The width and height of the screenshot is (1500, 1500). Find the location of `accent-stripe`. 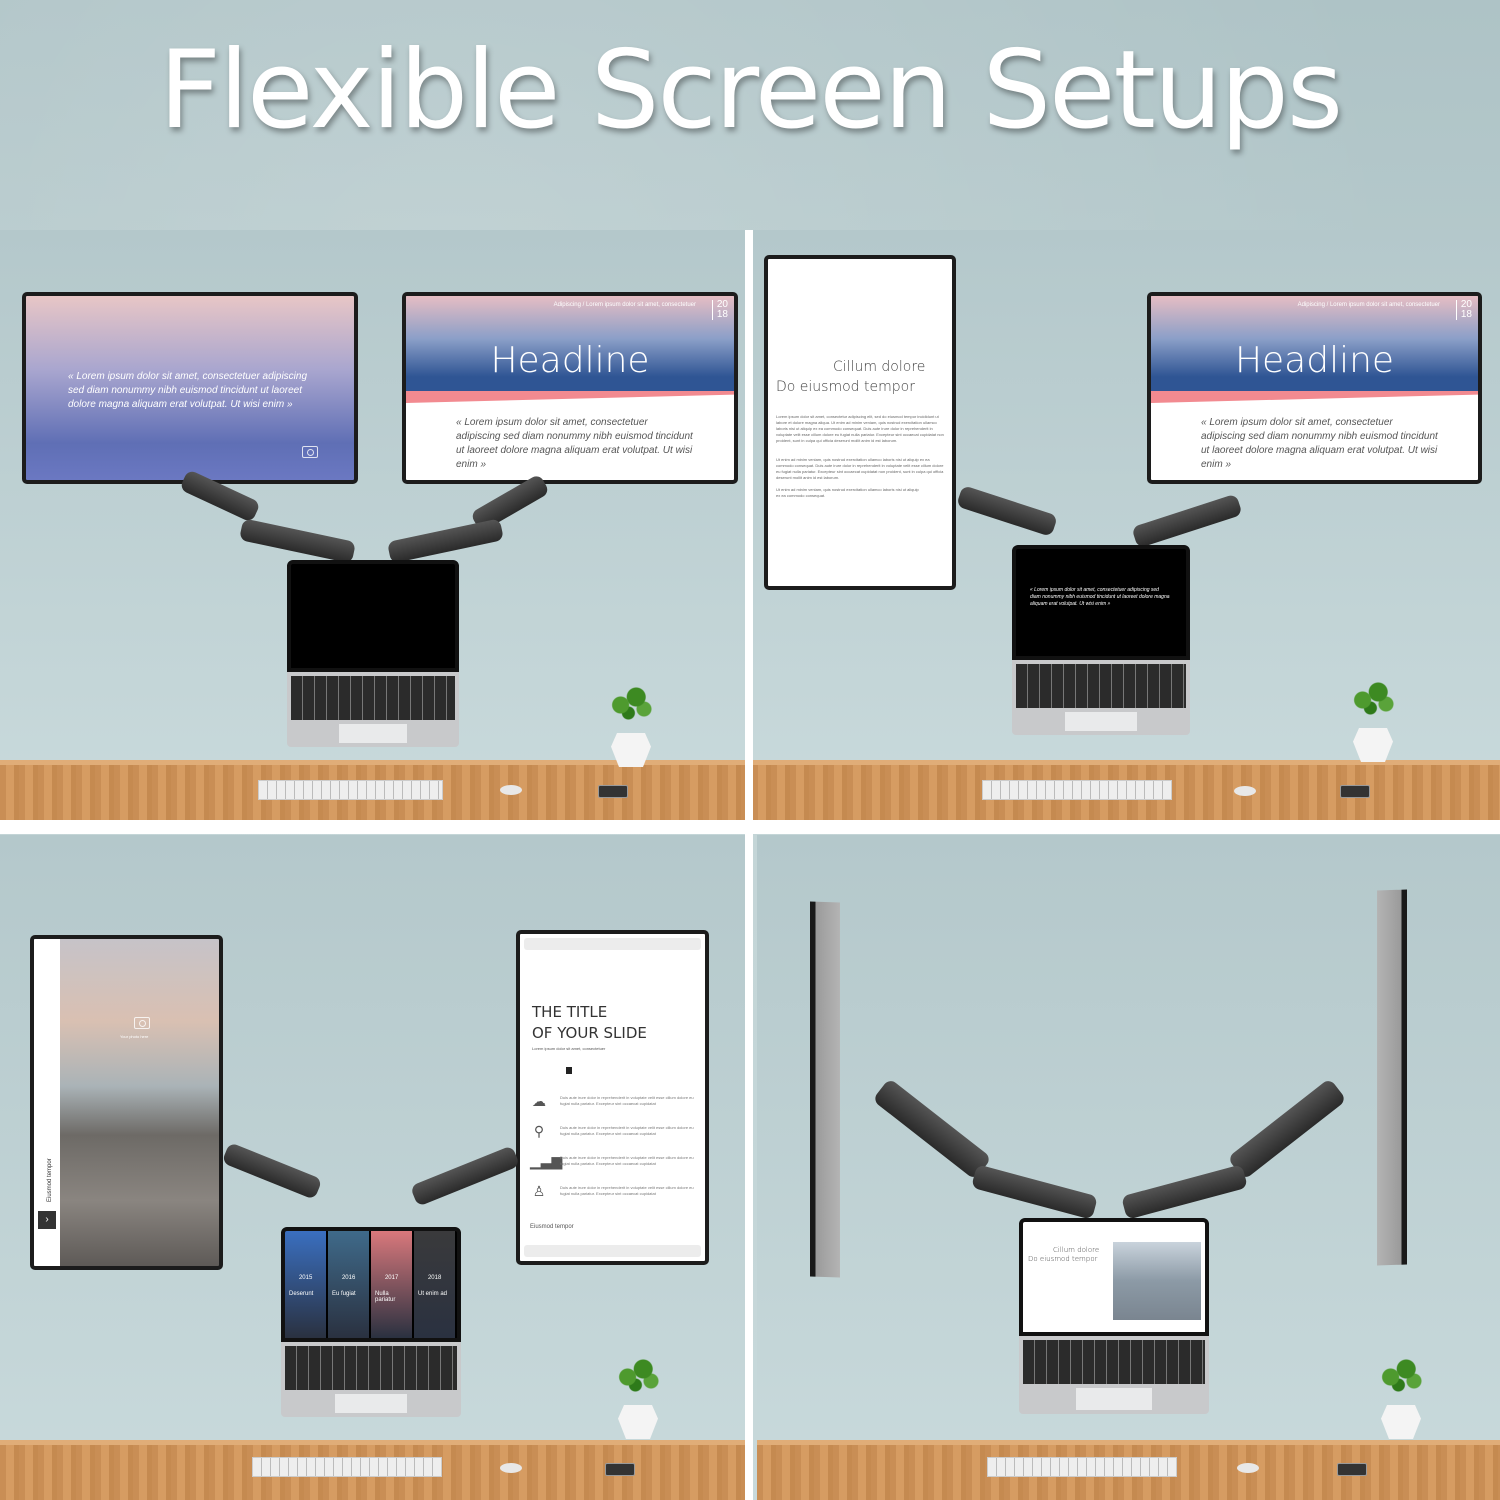

accent-stripe is located at coordinates (570, 397).